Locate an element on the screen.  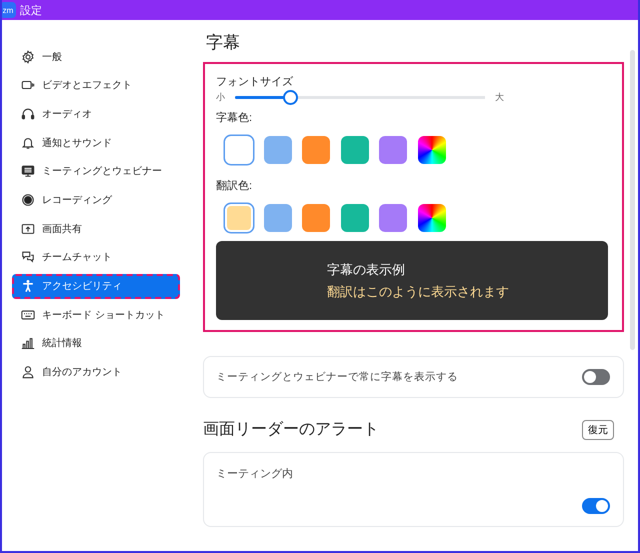
person-icon is located at coordinates (28, 286).